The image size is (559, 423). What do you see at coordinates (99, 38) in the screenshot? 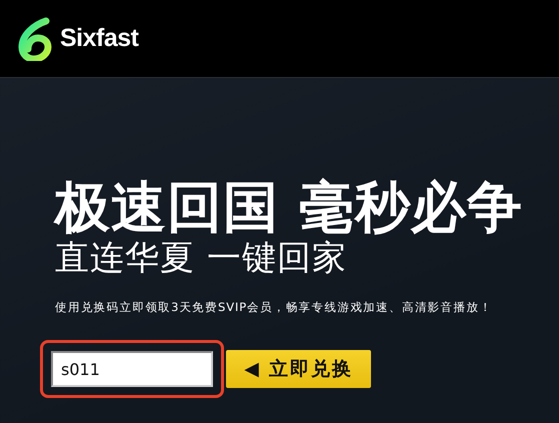
I see `brand-name: Sixfast` at bounding box center [99, 38].